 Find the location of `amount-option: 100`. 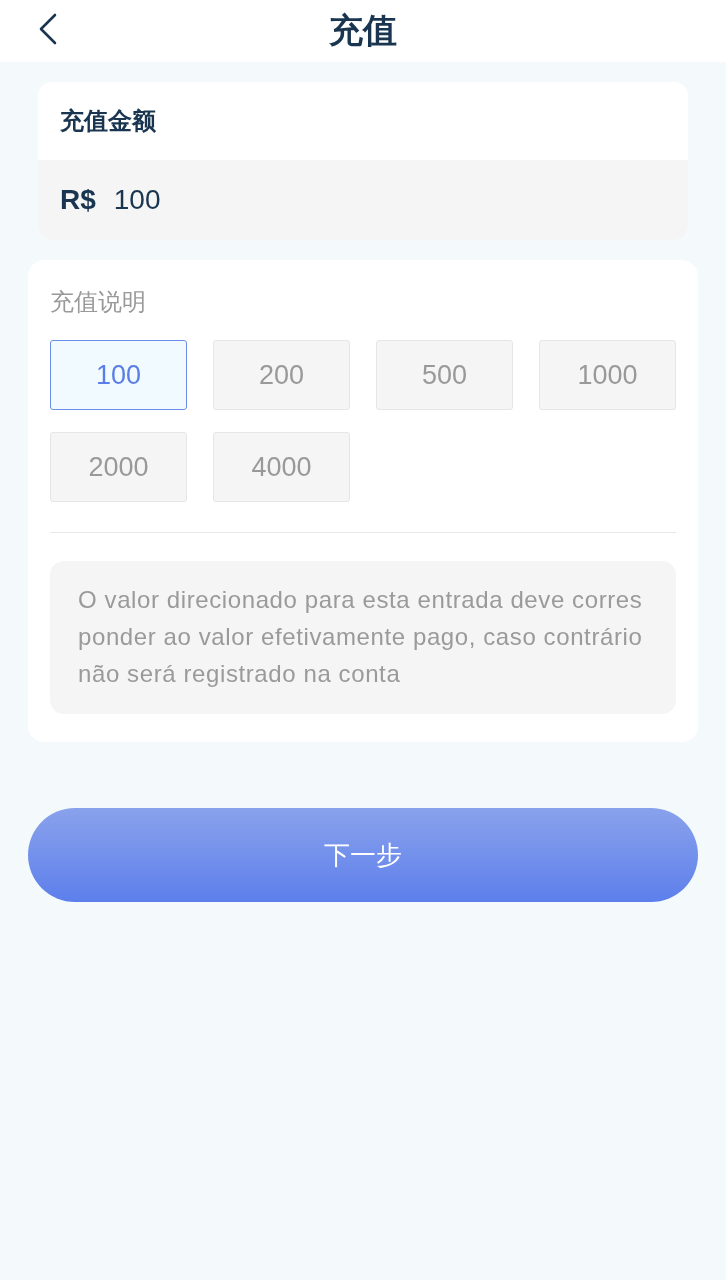

amount-option: 100 is located at coordinates (118, 375).